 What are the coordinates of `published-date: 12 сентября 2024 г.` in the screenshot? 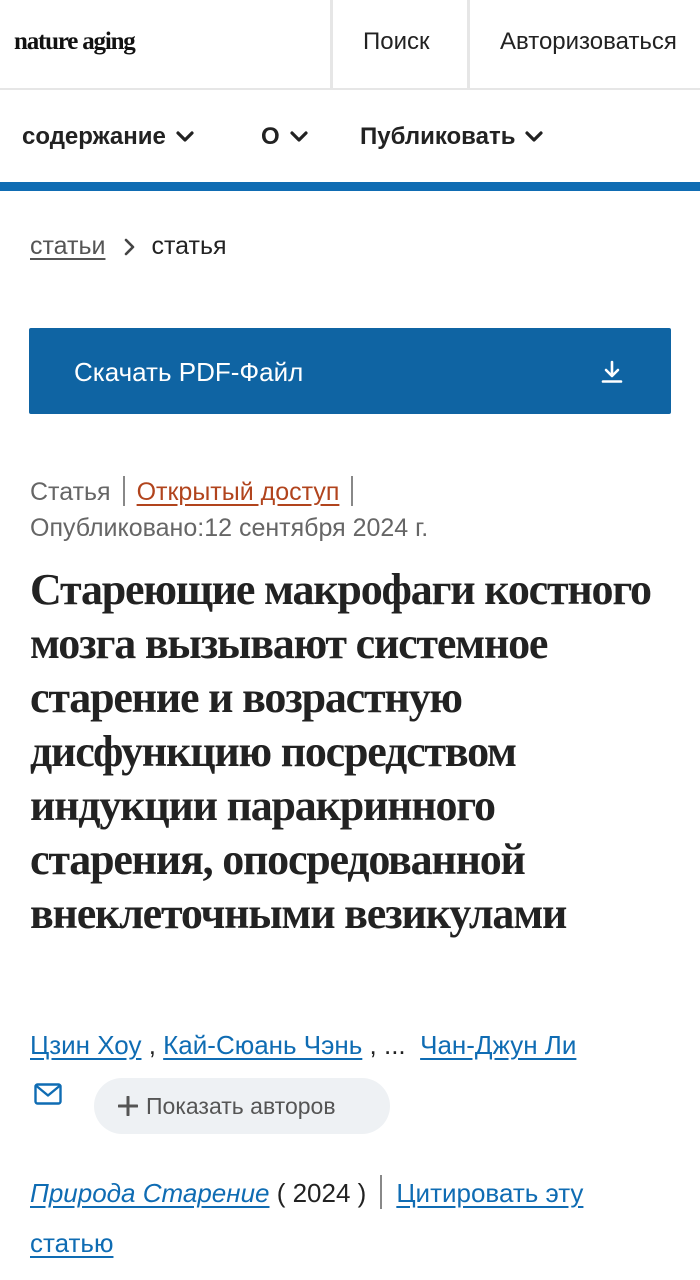 It's located at (316, 528).